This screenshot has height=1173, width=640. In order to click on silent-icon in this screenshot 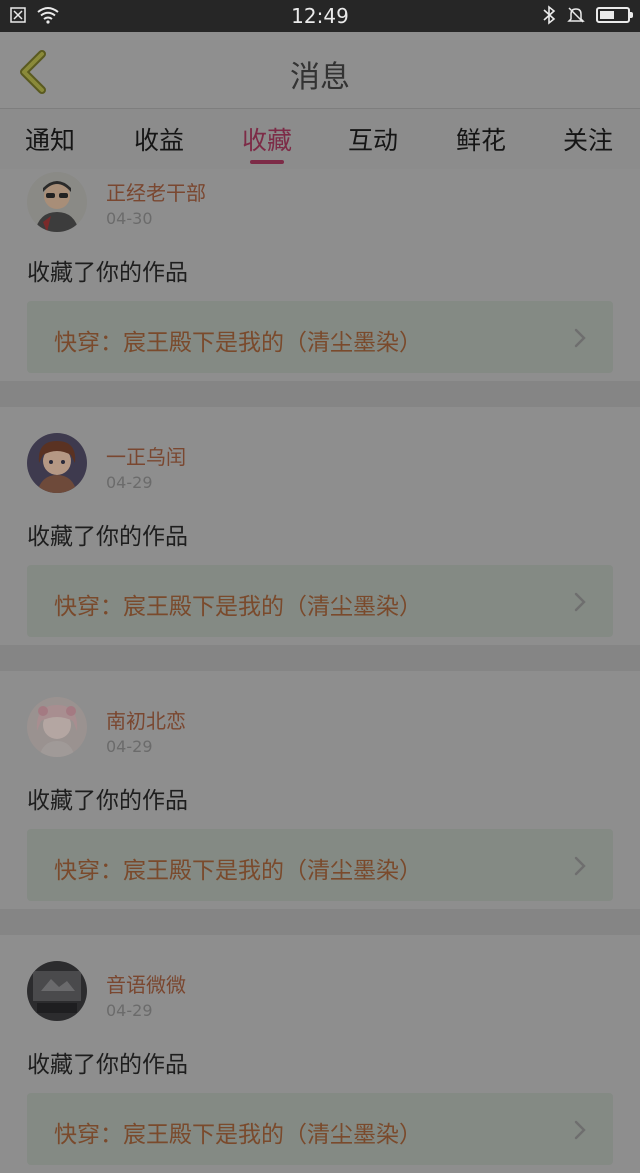, I will do `click(576, 15)`.